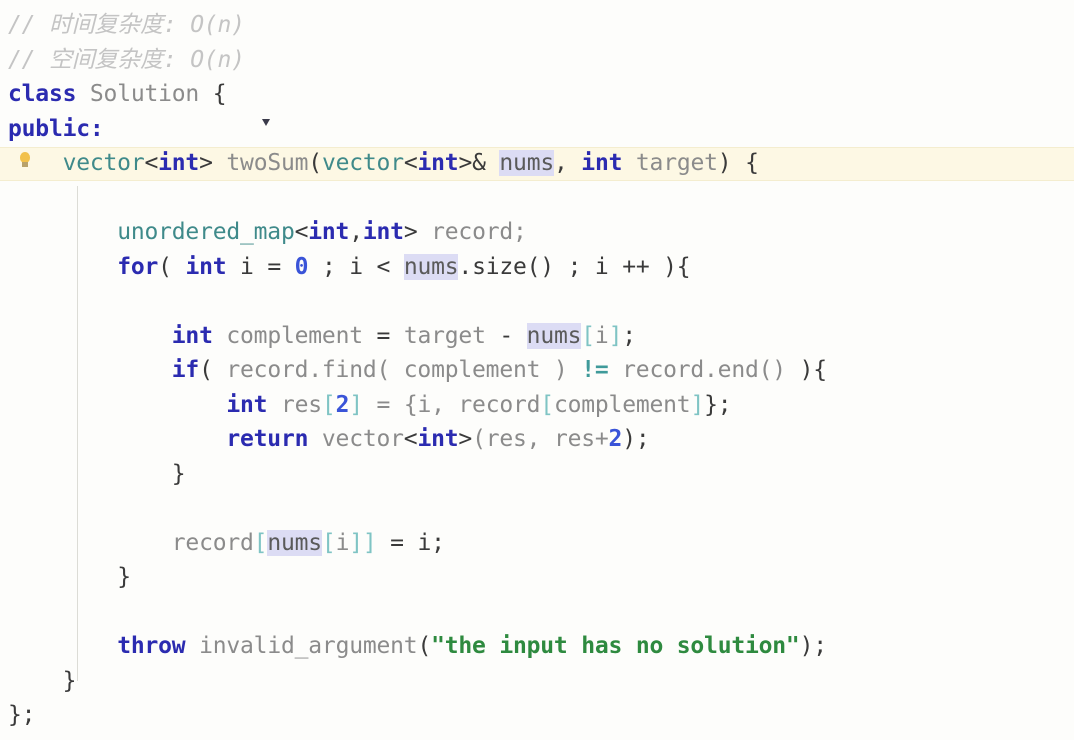  Describe the element at coordinates (537, 715) in the screenshot. I see `code-line: };` at that location.